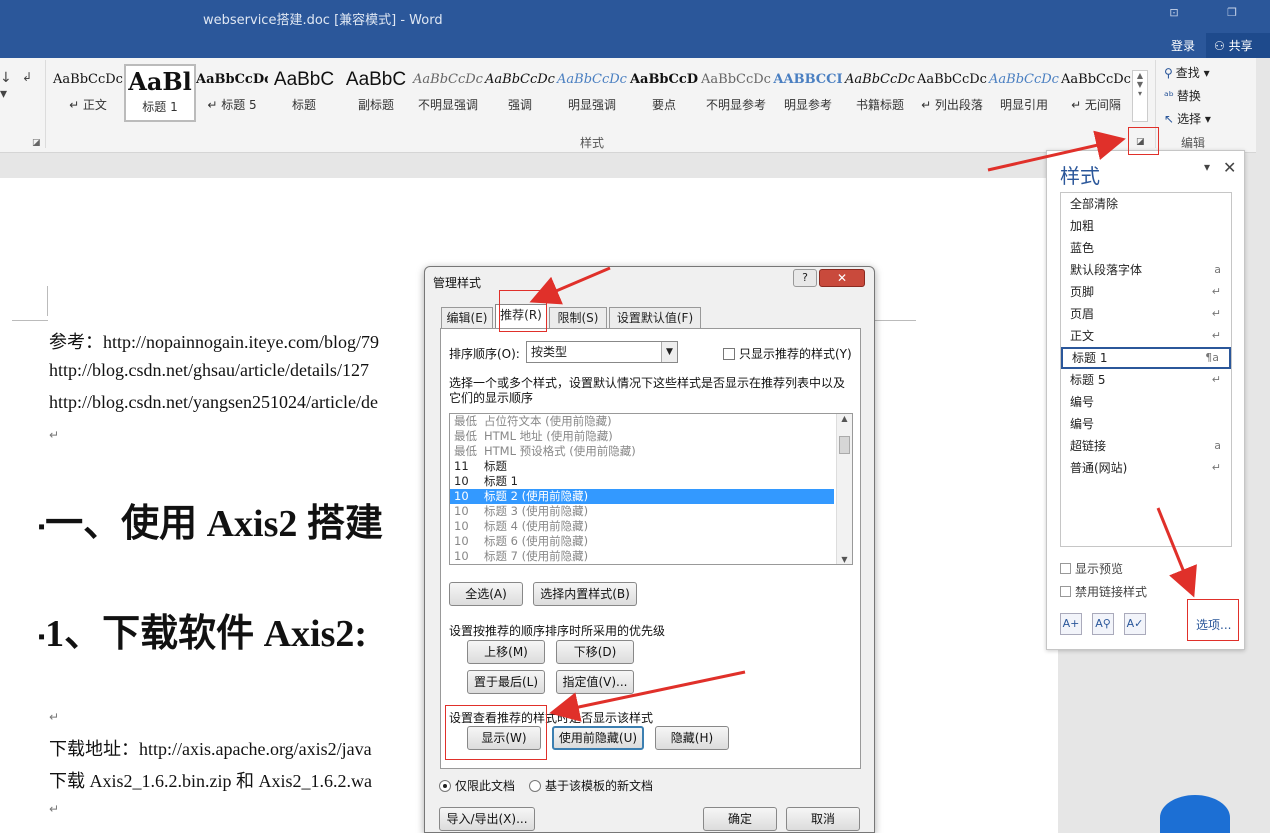  Describe the element at coordinates (740, 819) in the screenshot. I see `ok-button: 确定` at that location.